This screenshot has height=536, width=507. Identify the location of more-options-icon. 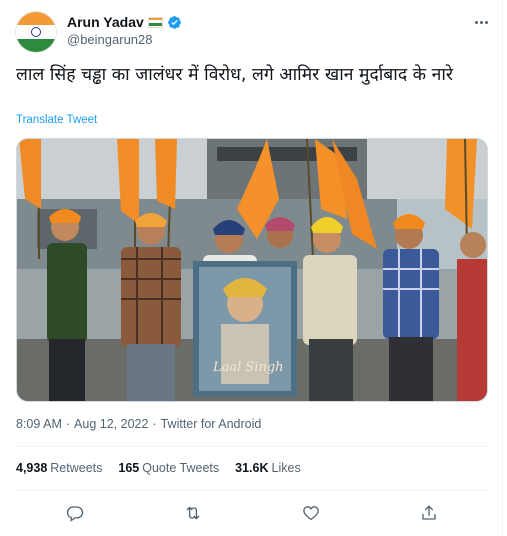
(481, 22).